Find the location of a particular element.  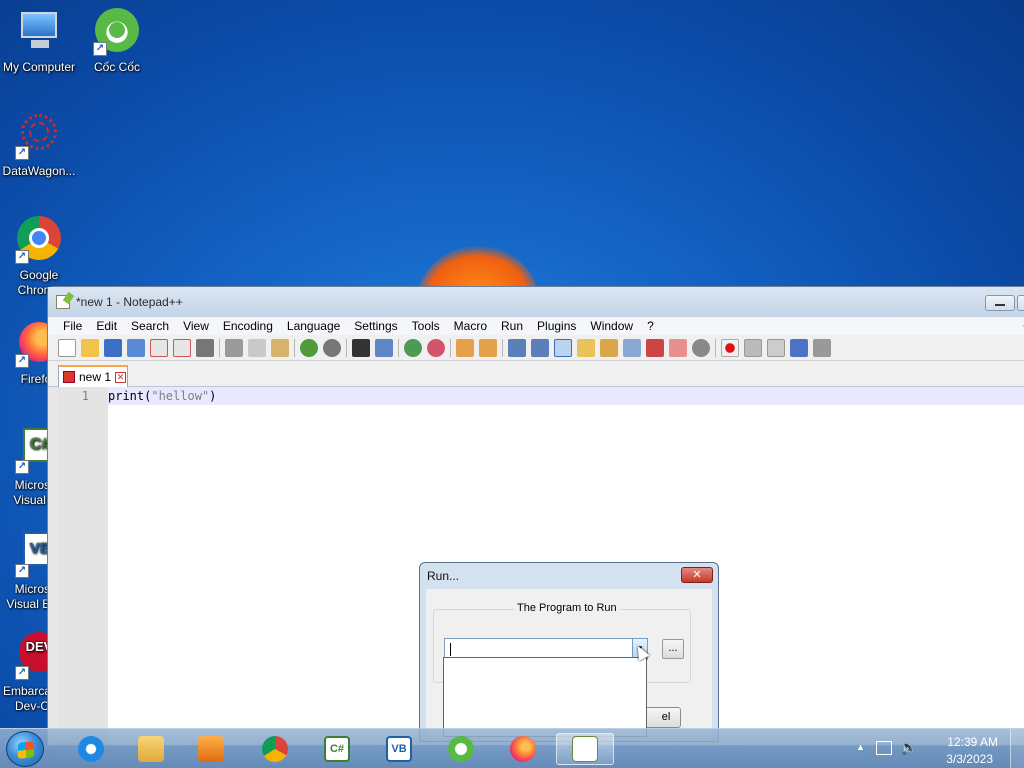

new-file-icon is located at coordinates (67, 347).